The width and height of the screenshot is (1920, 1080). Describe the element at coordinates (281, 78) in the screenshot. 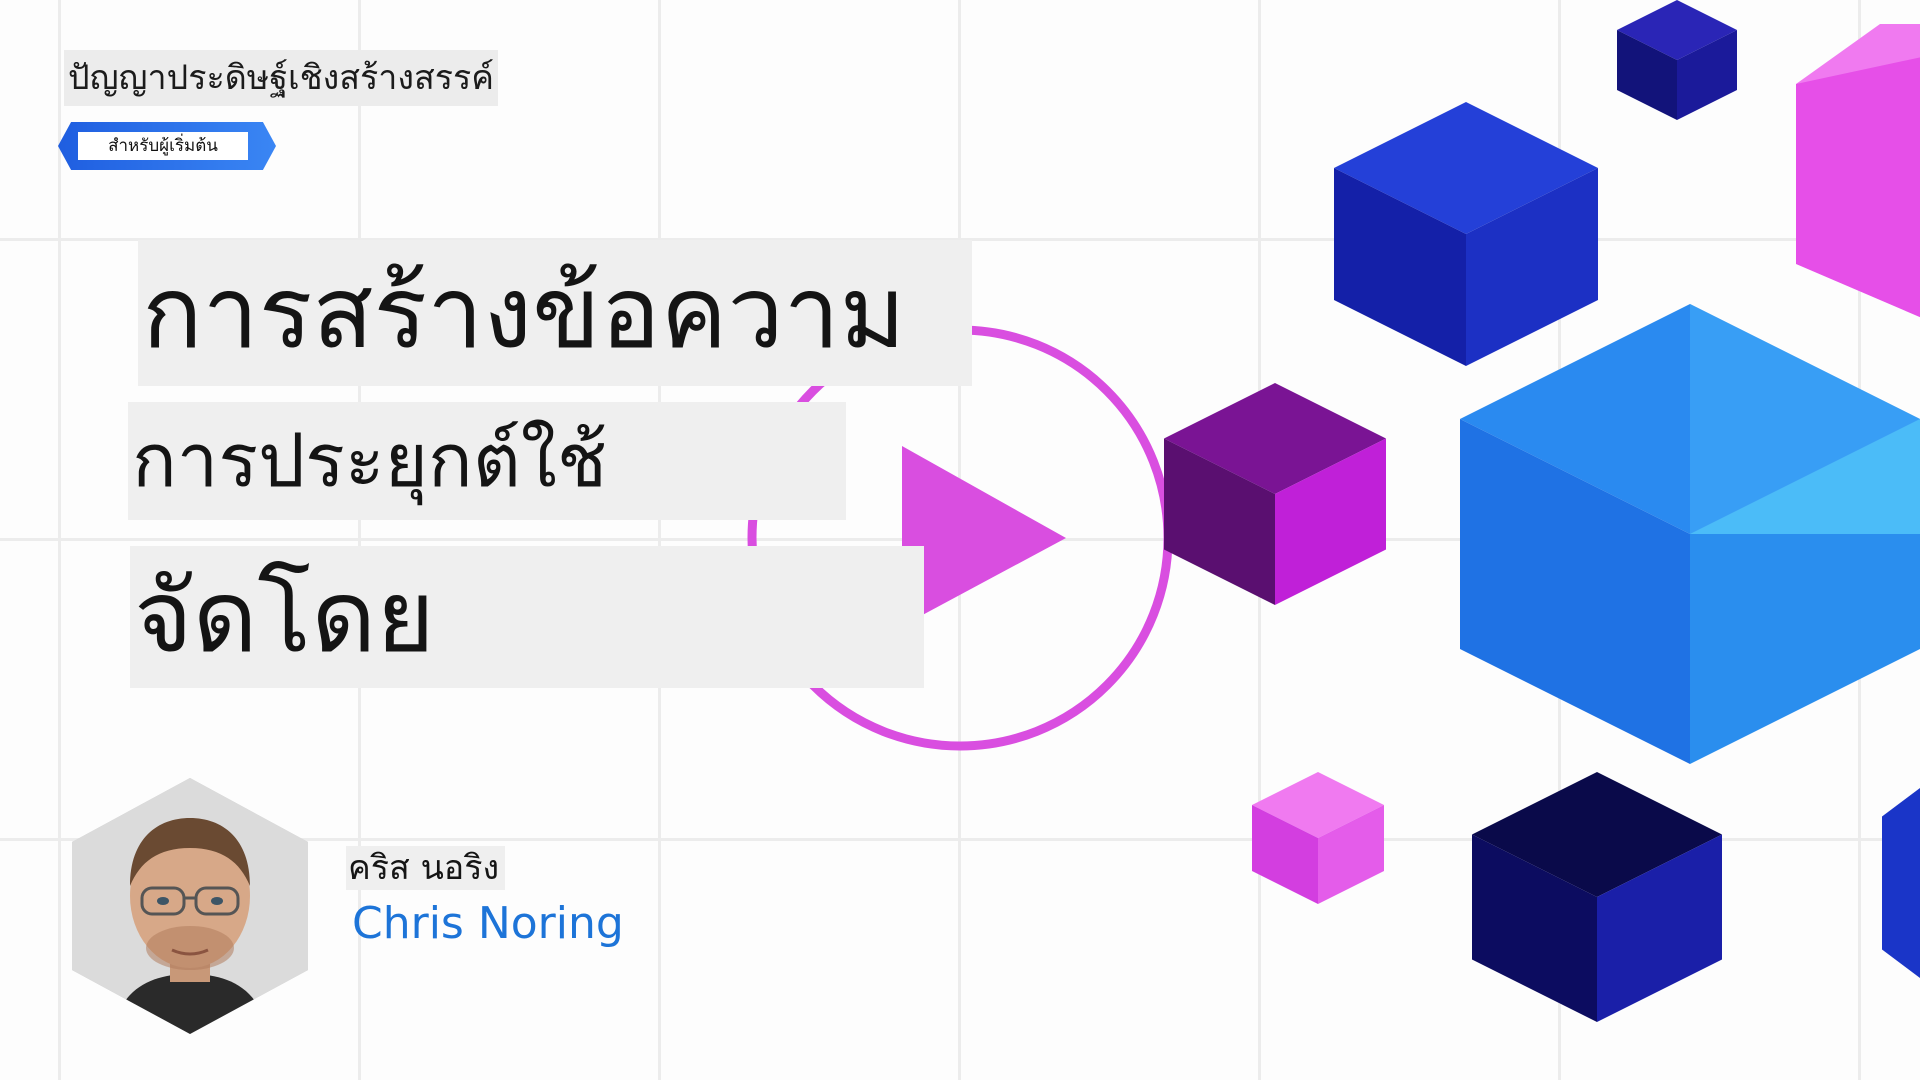

I see `series-title: ปัญญาประดิษฐ์เชิงสร้างสรรค์` at that location.